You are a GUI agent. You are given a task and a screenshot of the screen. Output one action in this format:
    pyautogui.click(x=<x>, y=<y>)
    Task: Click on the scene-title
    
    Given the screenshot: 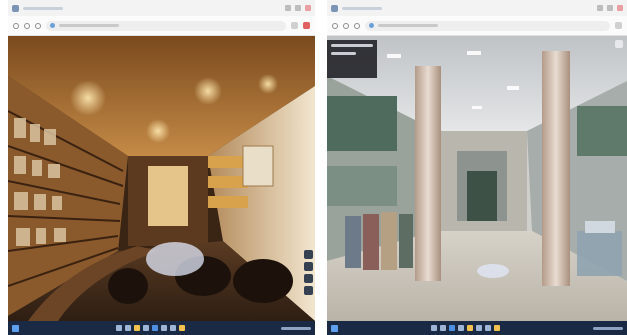 What is the action you would take?
    pyautogui.click(x=352, y=45)
    